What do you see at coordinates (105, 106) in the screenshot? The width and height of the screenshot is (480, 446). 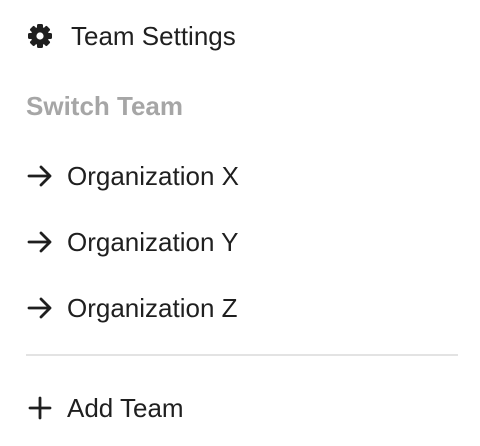 I see `switch-team-heading: Switch Team` at bounding box center [105, 106].